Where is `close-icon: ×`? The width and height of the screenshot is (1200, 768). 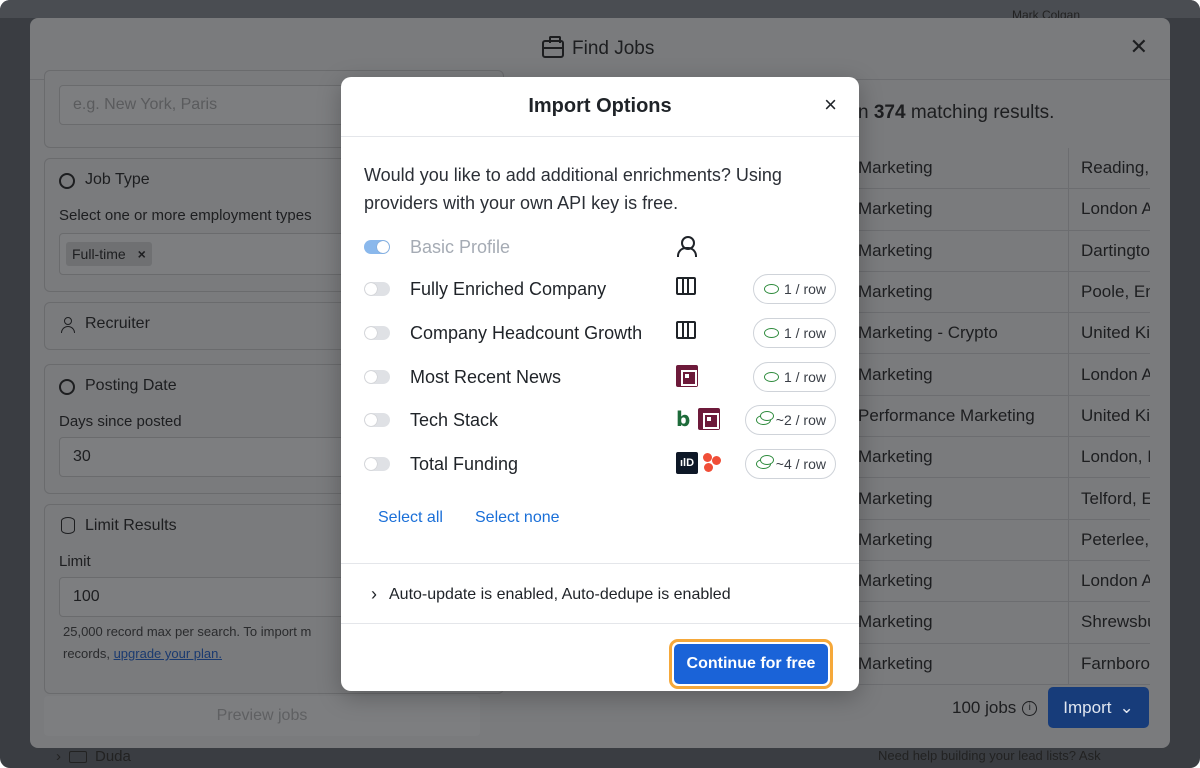
close-icon: × is located at coordinates (830, 105).